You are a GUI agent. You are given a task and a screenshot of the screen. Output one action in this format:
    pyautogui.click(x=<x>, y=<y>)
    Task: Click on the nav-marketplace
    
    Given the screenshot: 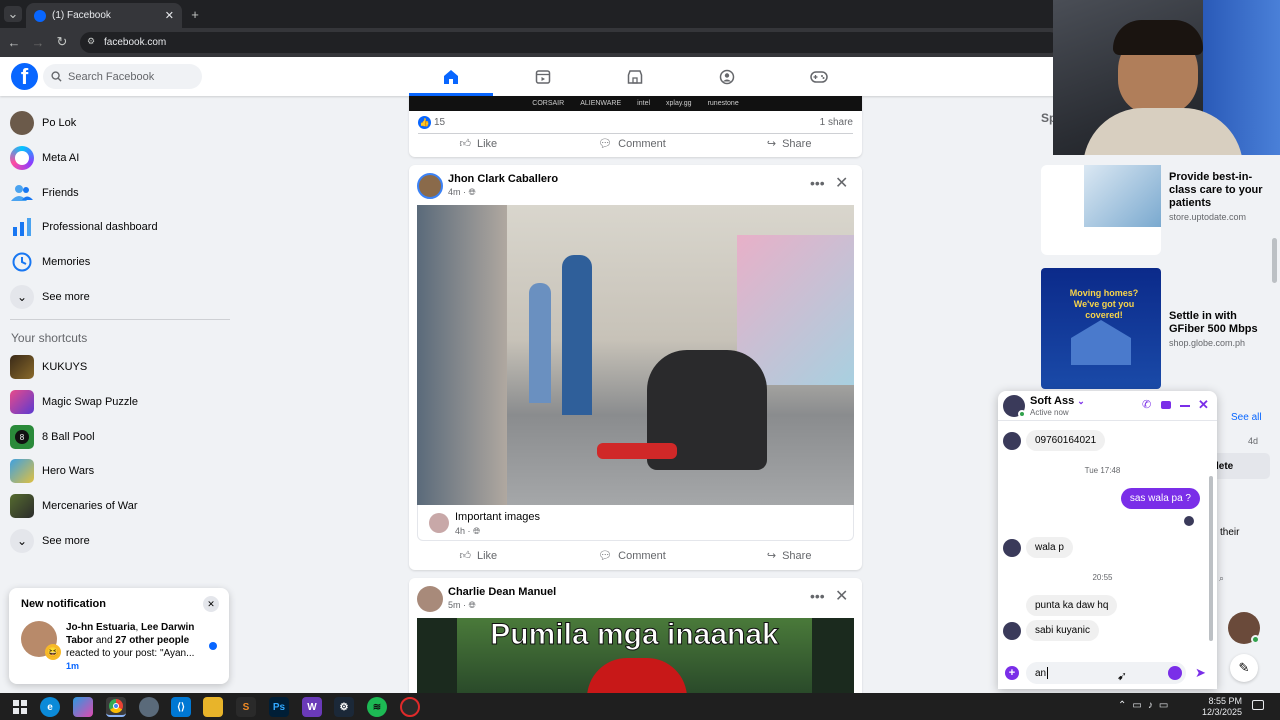 What is the action you would take?
    pyautogui.click(x=635, y=77)
    